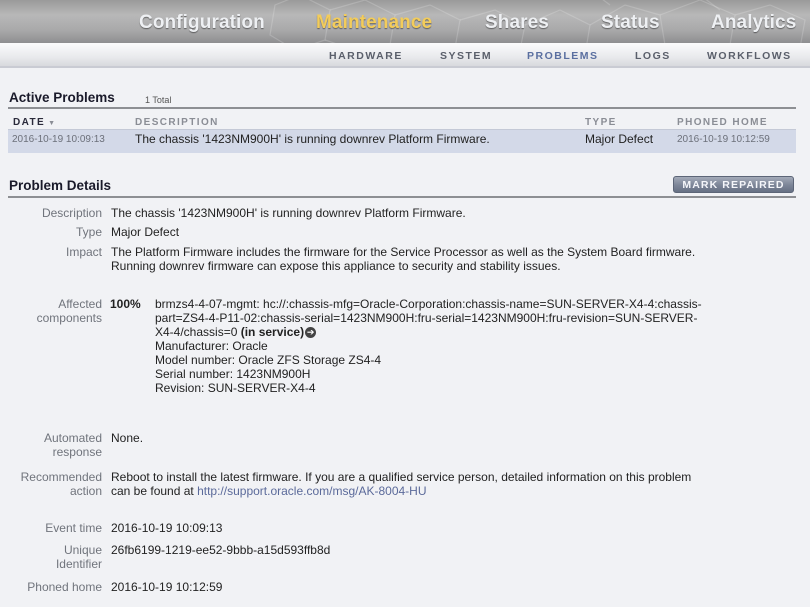 The width and height of the screenshot is (810, 607). I want to click on row-phoned-home: 2016-10-19 10:12:59, so click(723, 139).